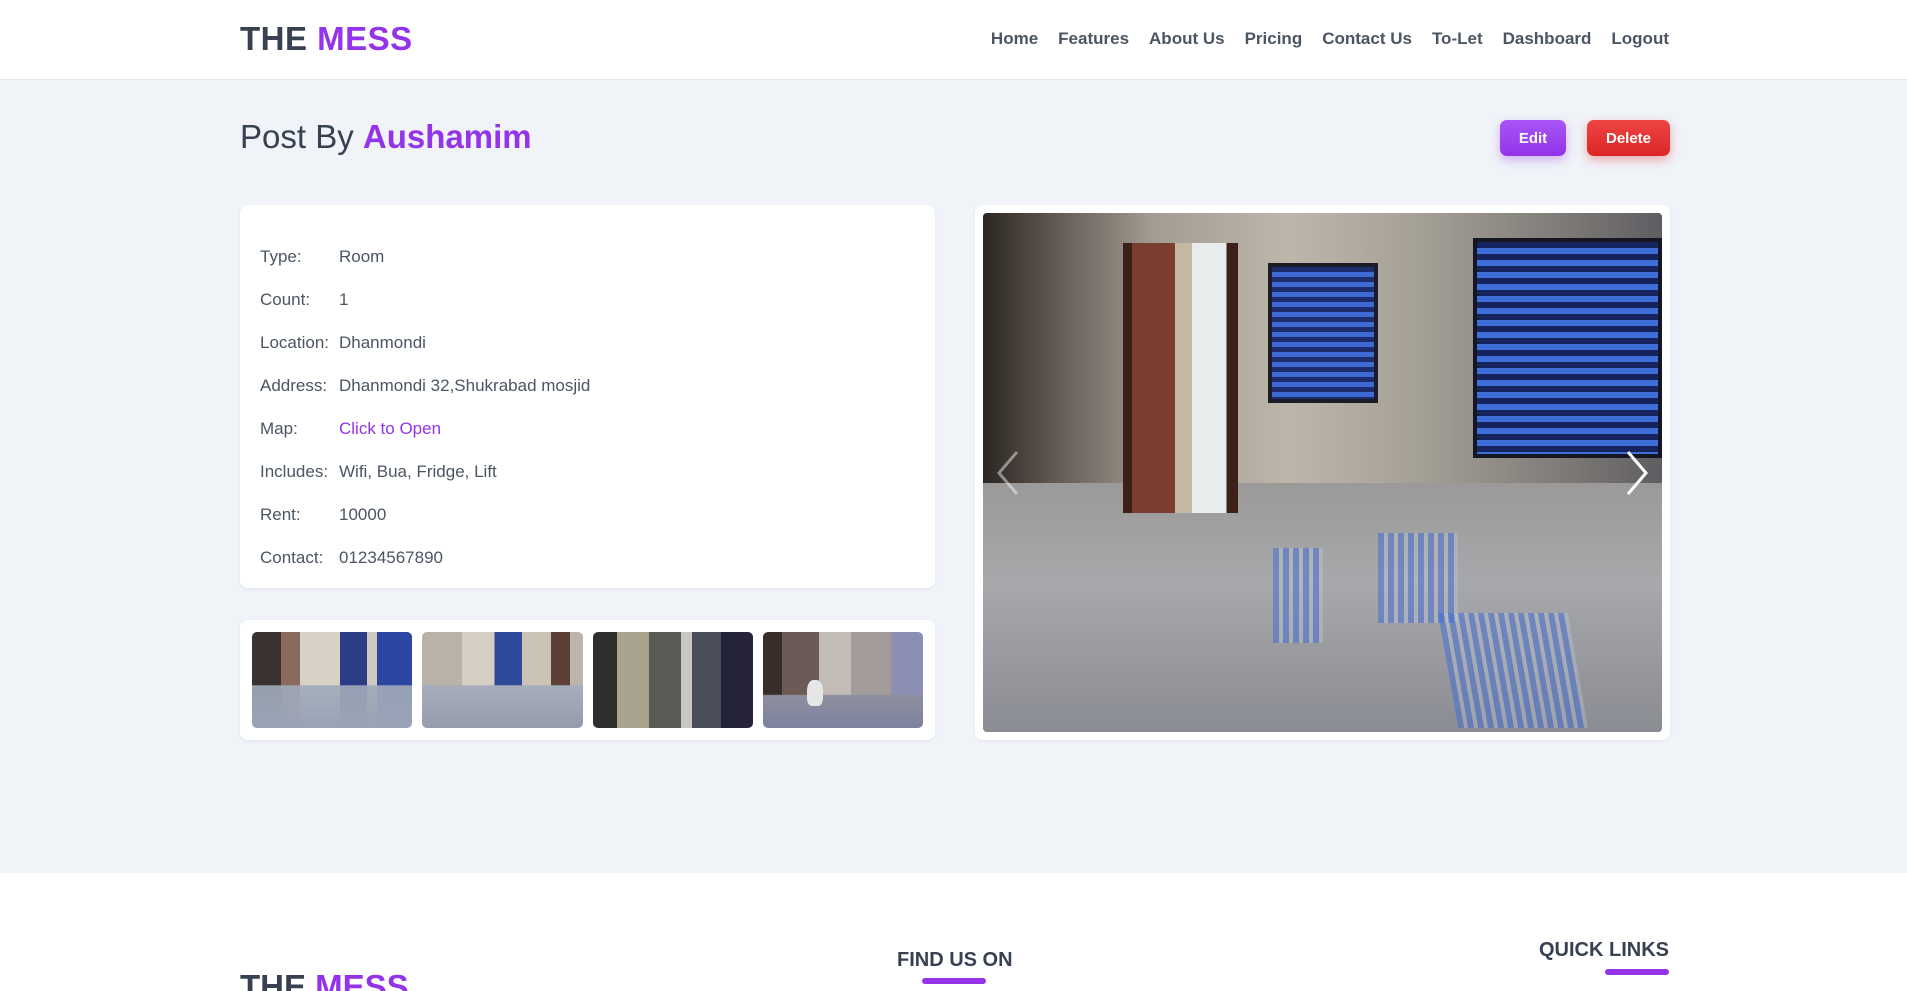  I want to click on post-author: Aushamim, so click(447, 136).